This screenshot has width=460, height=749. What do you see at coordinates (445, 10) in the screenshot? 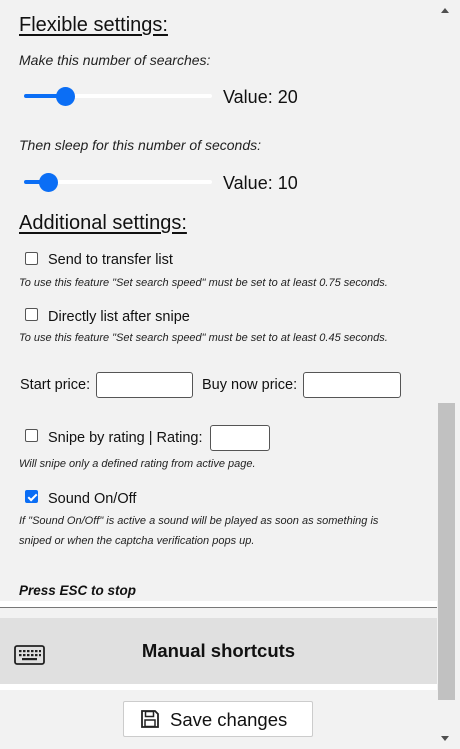
I see `scroll-up-arrow-icon` at bounding box center [445, 10].